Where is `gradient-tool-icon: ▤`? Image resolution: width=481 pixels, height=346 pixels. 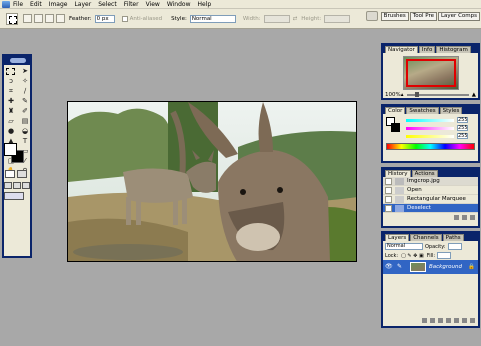 gradient-tool-icon: ▤ is located at coordinates (25, 121).